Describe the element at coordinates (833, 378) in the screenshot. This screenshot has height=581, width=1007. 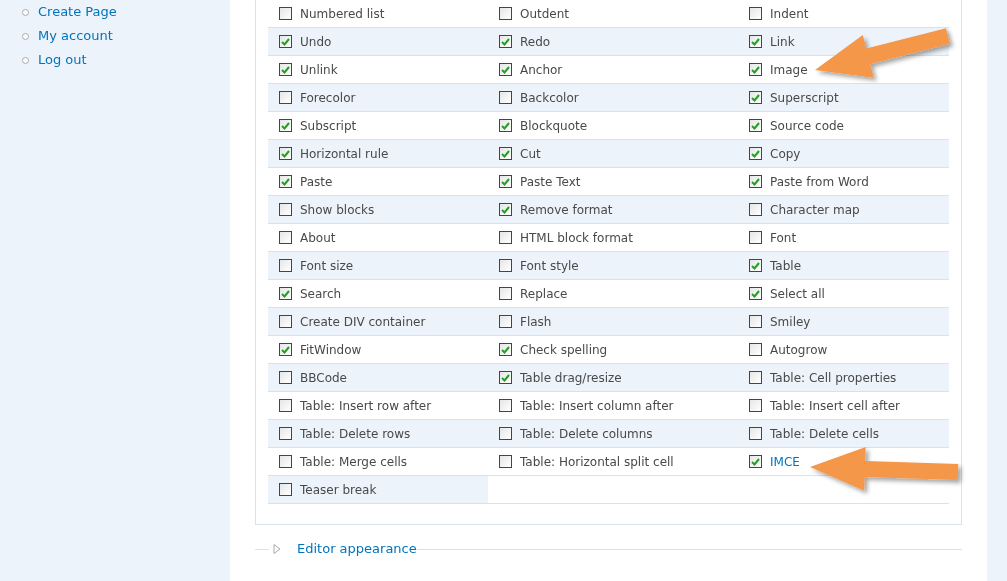
I see `option-label: Table: Cell properties` at that location.